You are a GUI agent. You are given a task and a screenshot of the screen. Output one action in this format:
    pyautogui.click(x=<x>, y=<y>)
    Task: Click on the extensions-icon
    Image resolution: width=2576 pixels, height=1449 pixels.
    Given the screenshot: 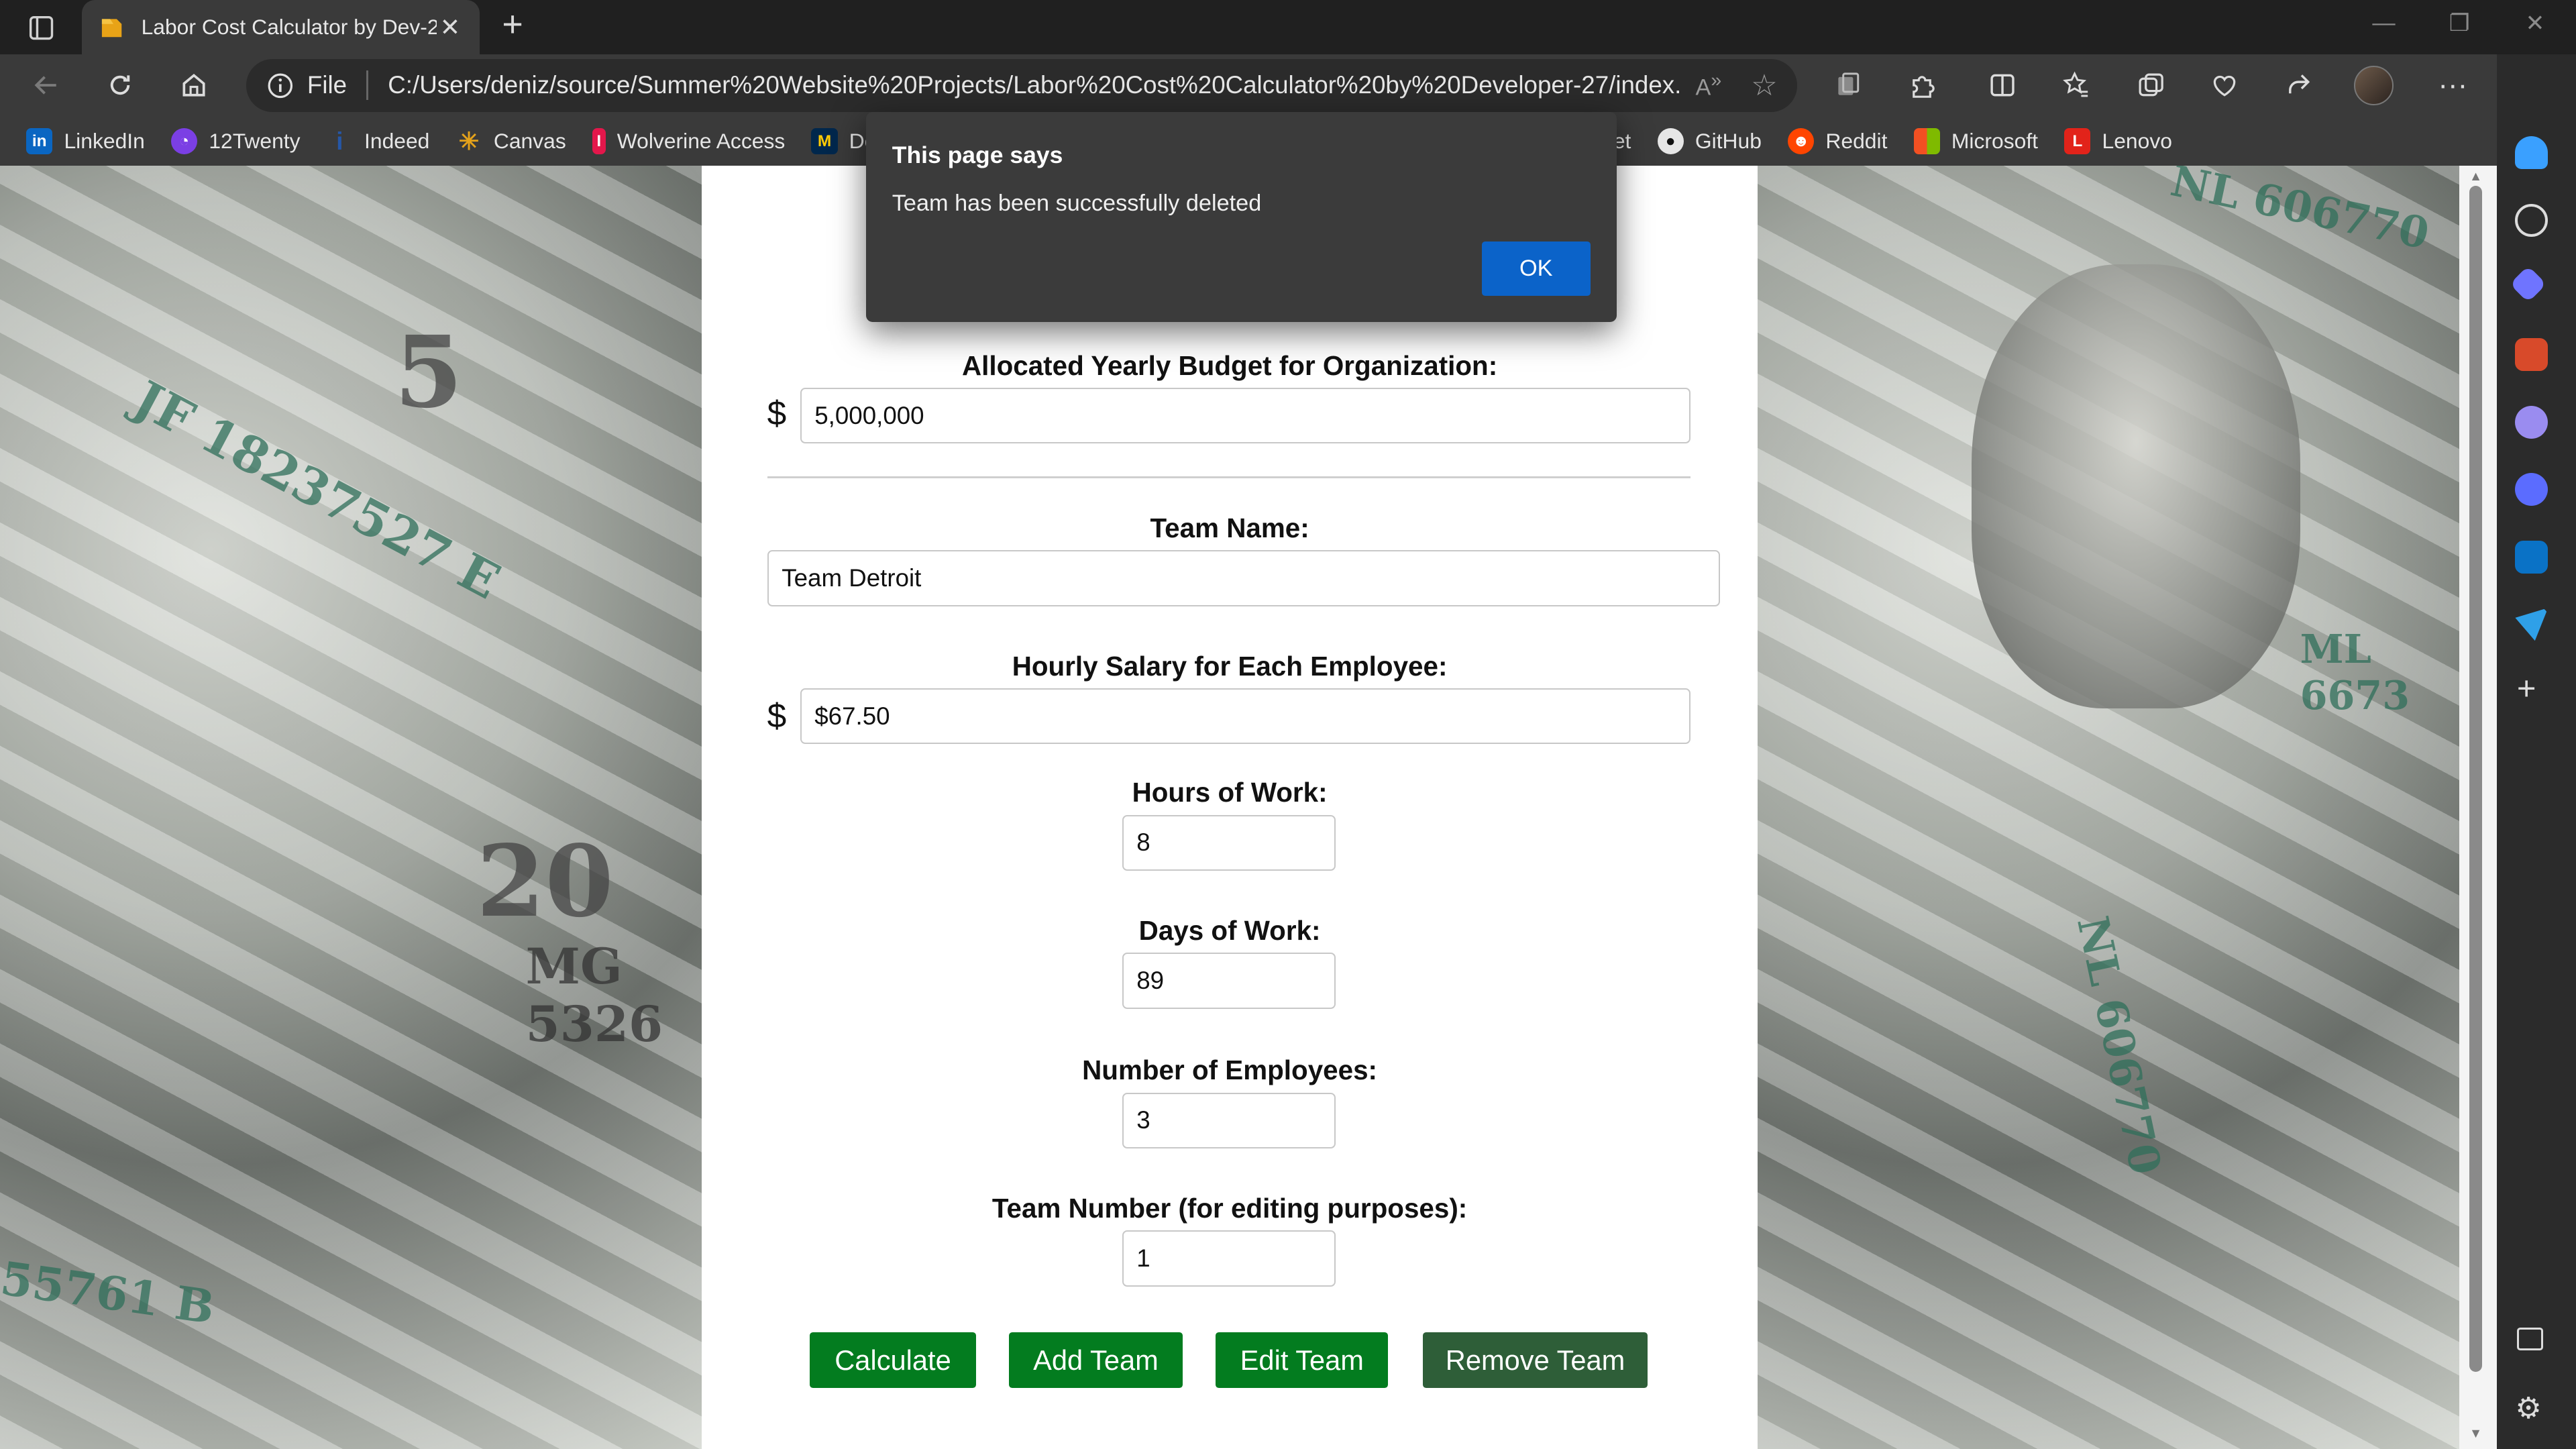 What is the action you would take?
    pyautogui.click(x=1921, y=85)
    